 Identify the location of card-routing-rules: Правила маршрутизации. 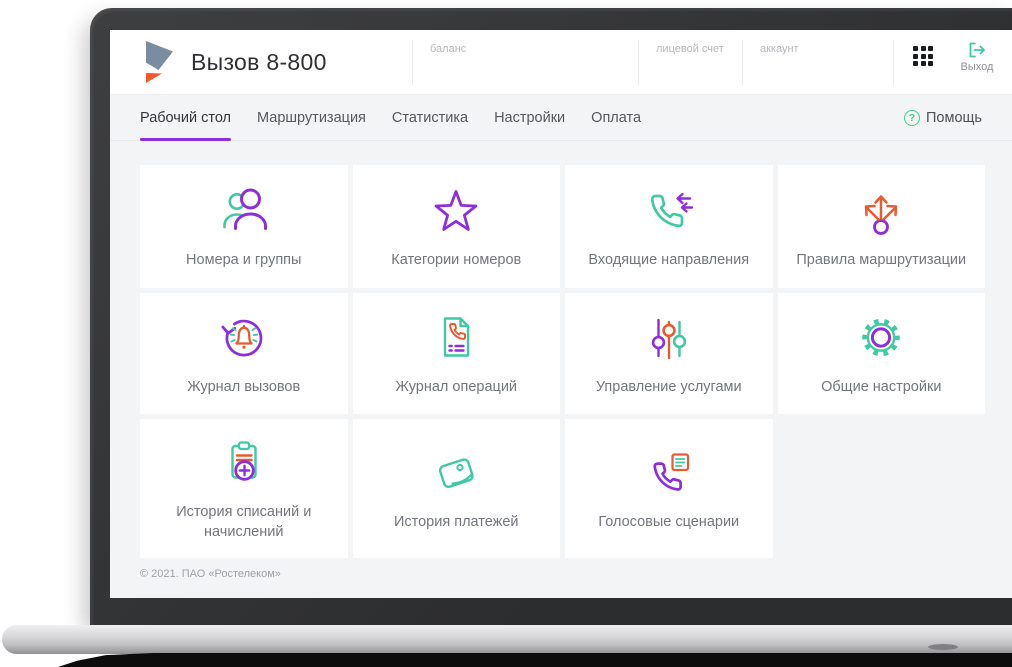
(881, 226).